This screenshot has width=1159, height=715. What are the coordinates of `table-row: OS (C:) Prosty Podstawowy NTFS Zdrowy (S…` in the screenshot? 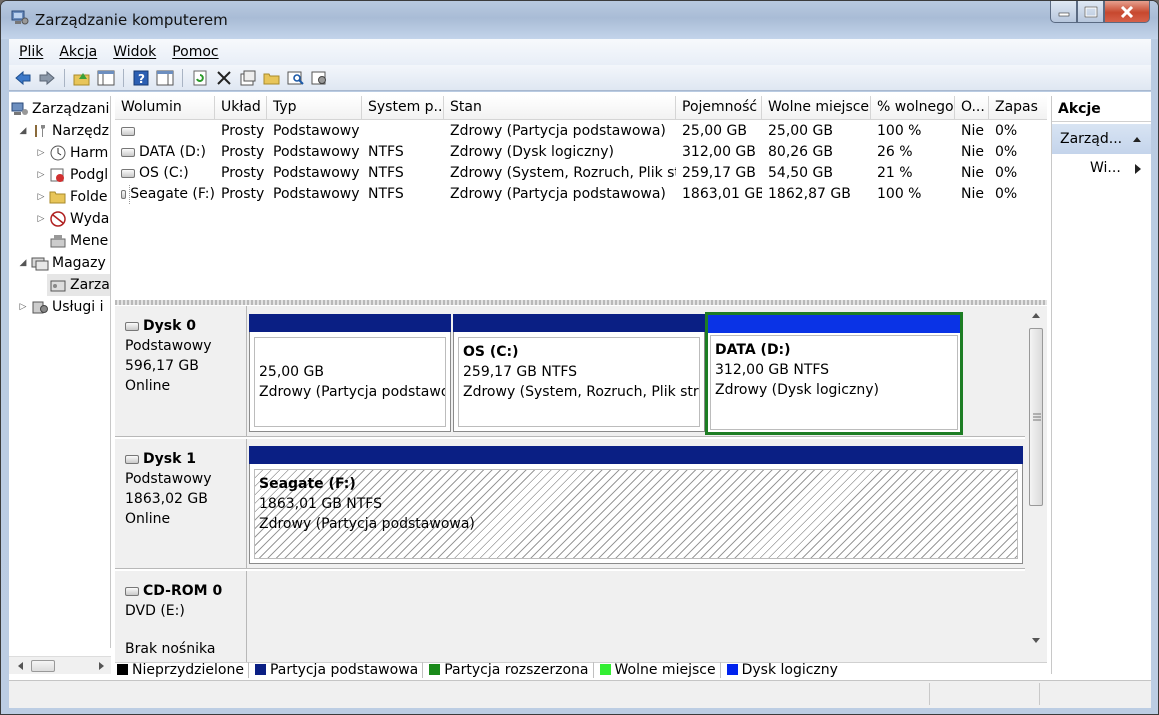 It's located at (581, 173).